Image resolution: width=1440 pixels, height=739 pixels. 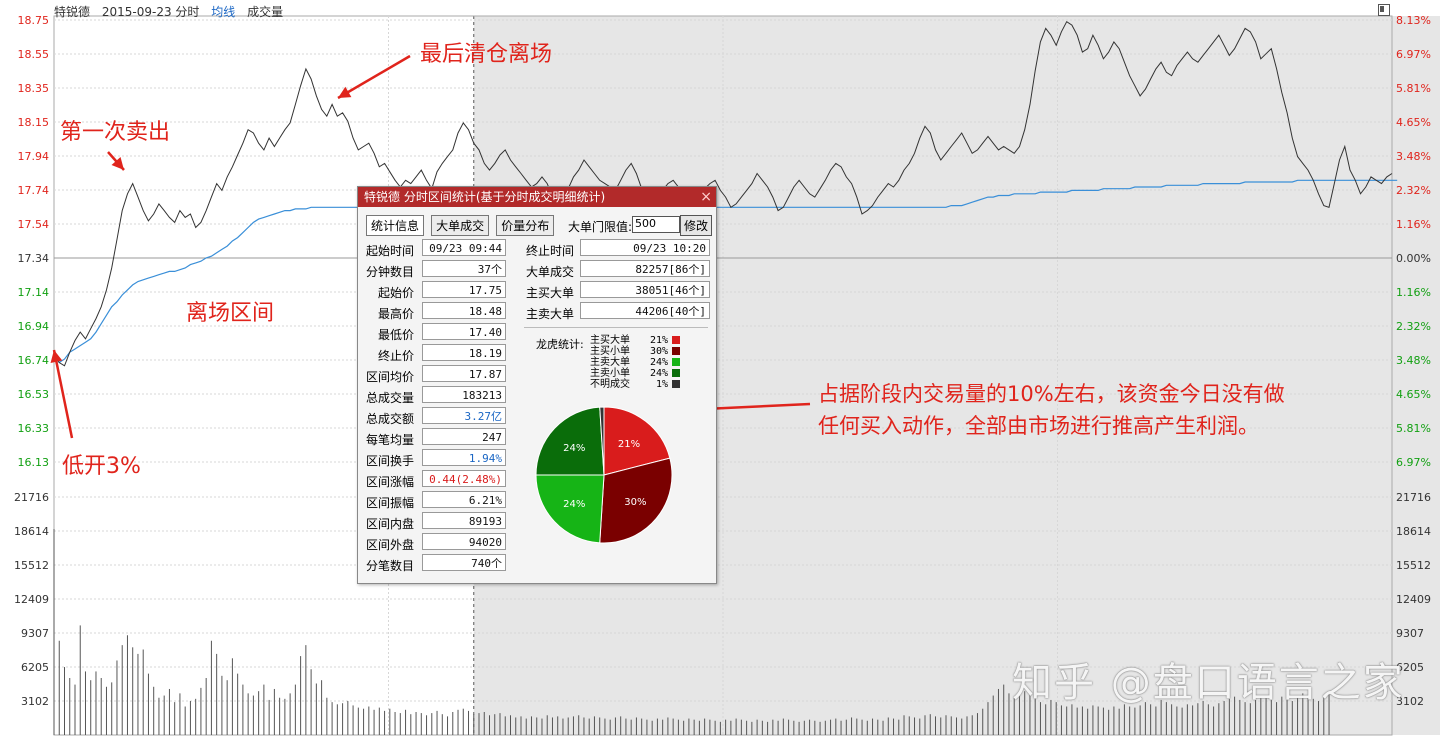 I want to click on stat-label: 分钟数目, so click(x=386, y=269).